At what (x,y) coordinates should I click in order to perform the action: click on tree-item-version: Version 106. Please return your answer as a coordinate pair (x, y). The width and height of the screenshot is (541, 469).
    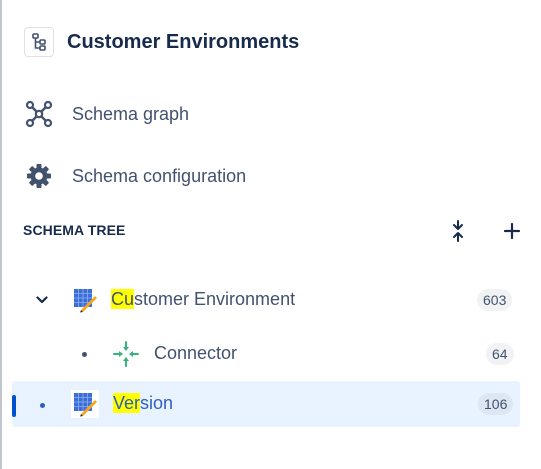
    Looking at the image, I should click on (266, 404).